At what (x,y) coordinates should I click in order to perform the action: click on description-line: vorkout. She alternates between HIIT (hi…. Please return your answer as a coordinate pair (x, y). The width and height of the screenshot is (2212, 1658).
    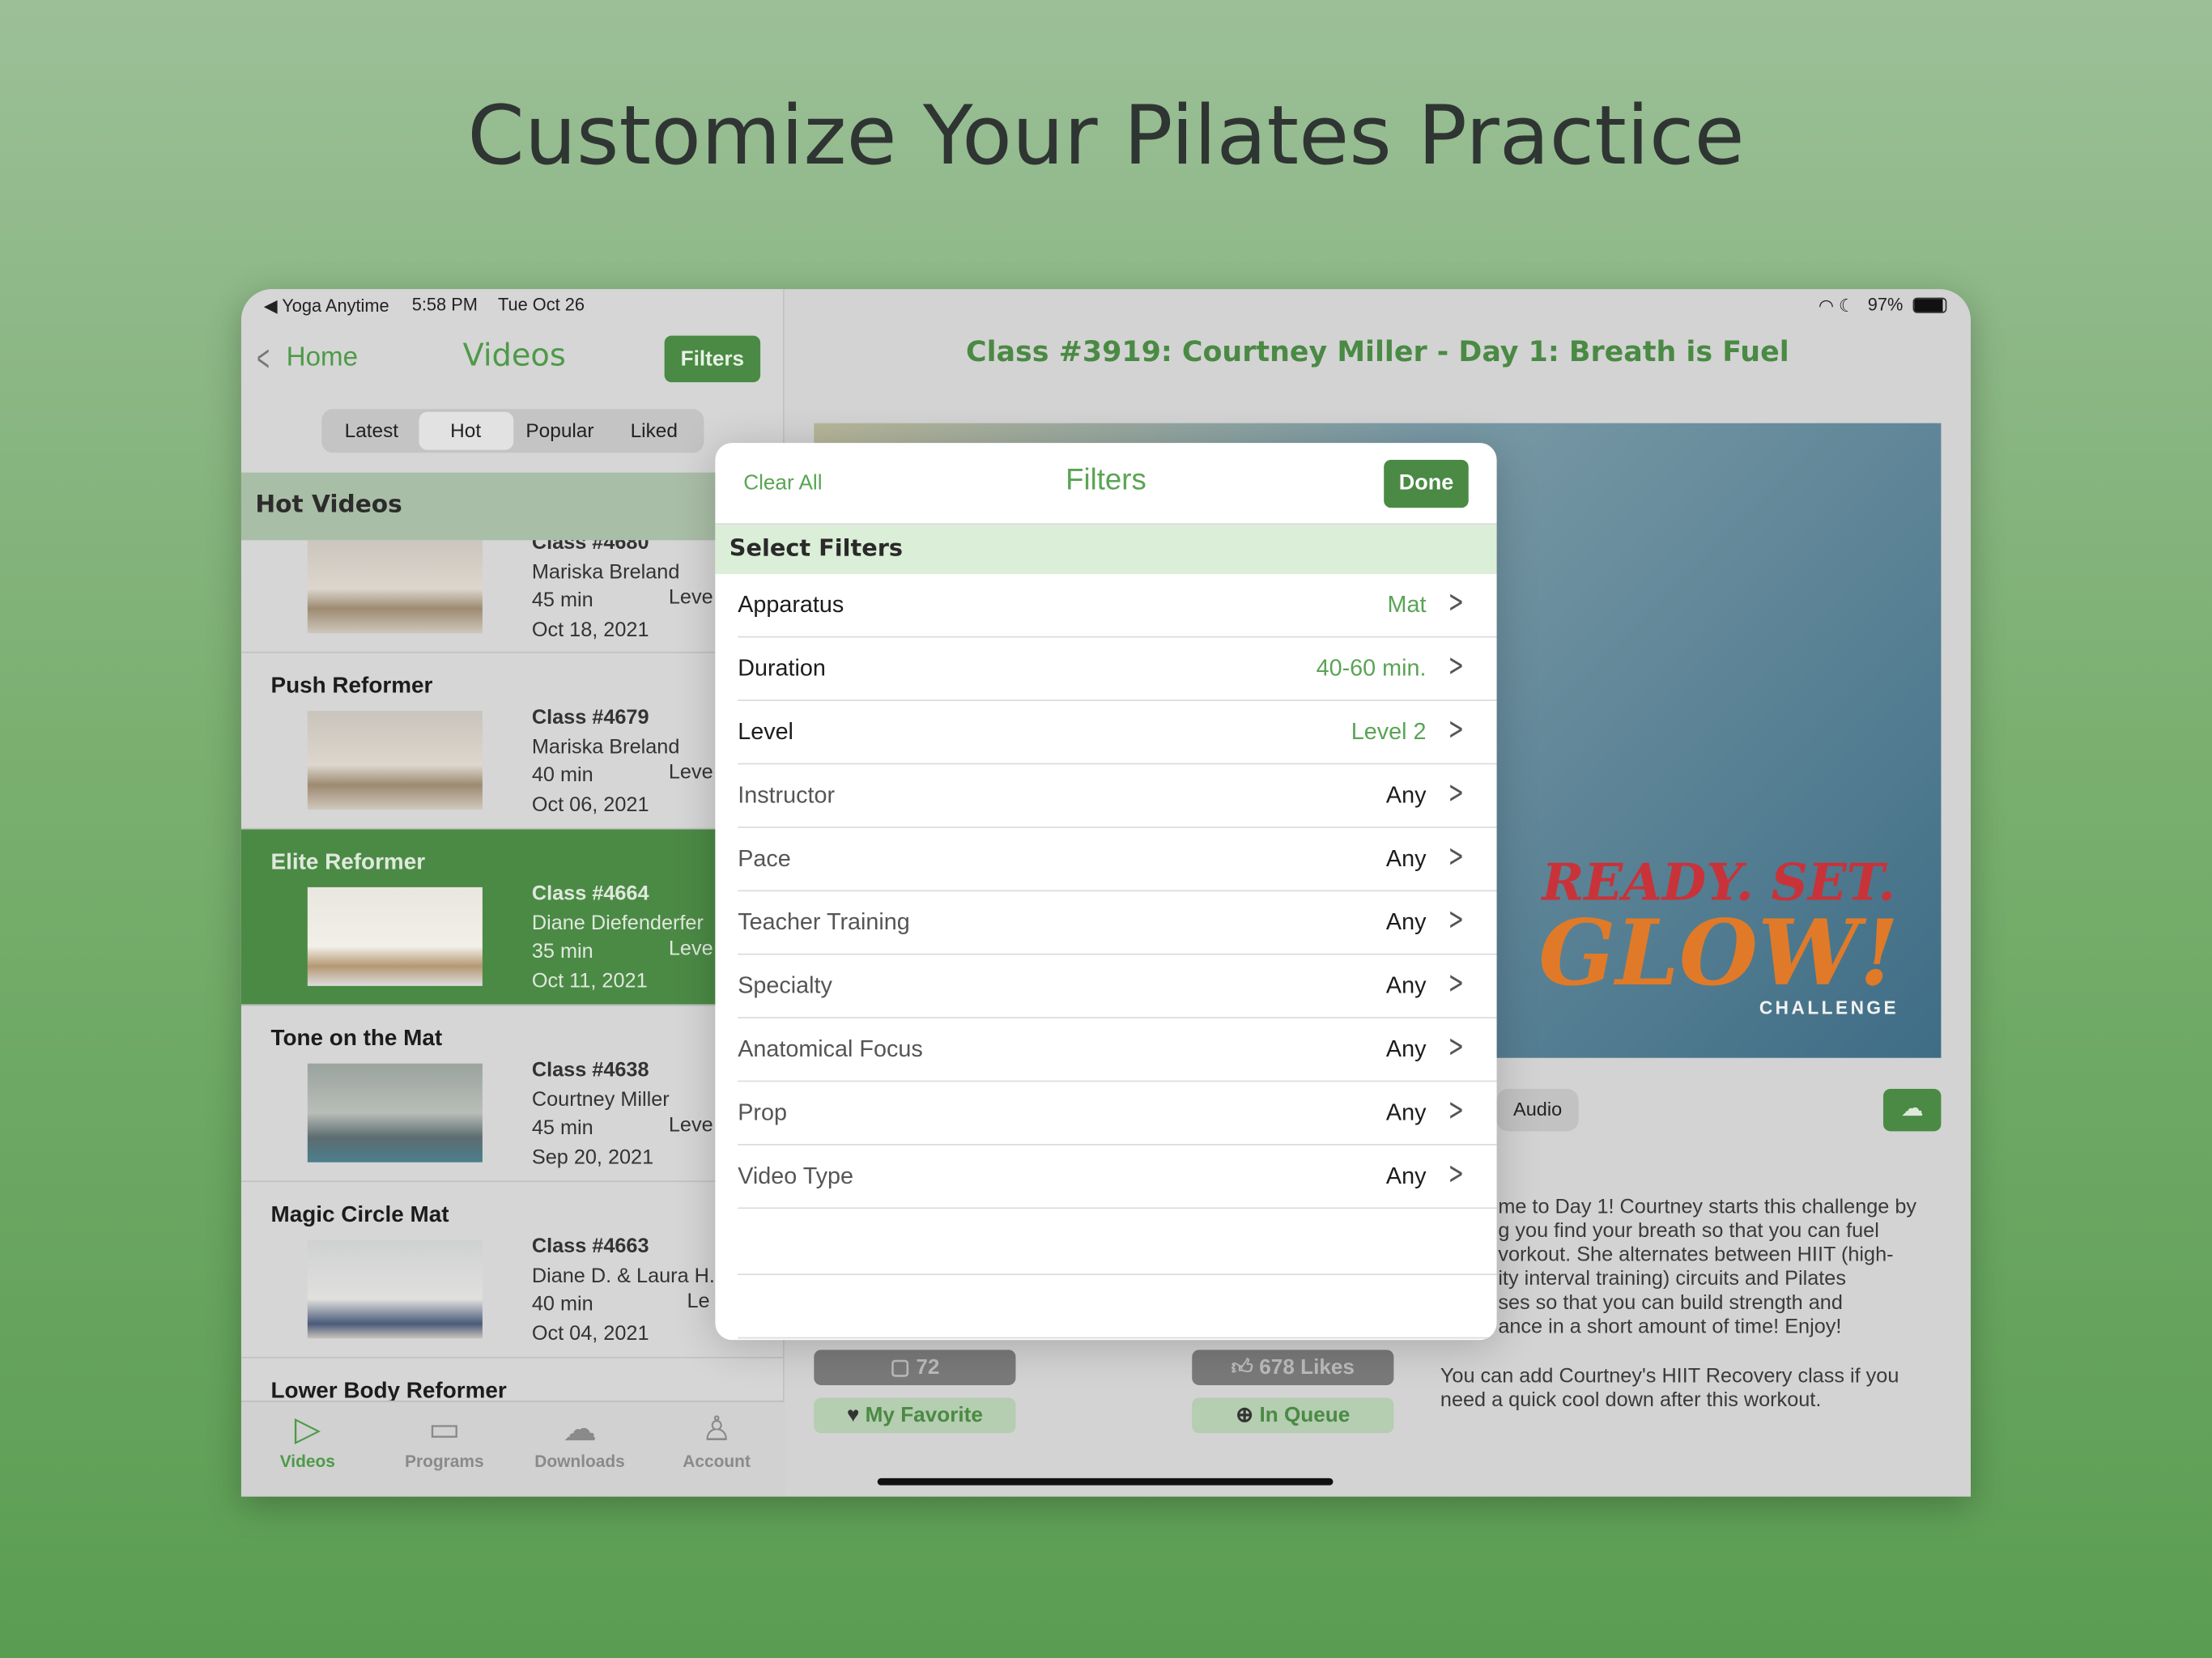
    Looking at the image, I should click on (1696, 1255).